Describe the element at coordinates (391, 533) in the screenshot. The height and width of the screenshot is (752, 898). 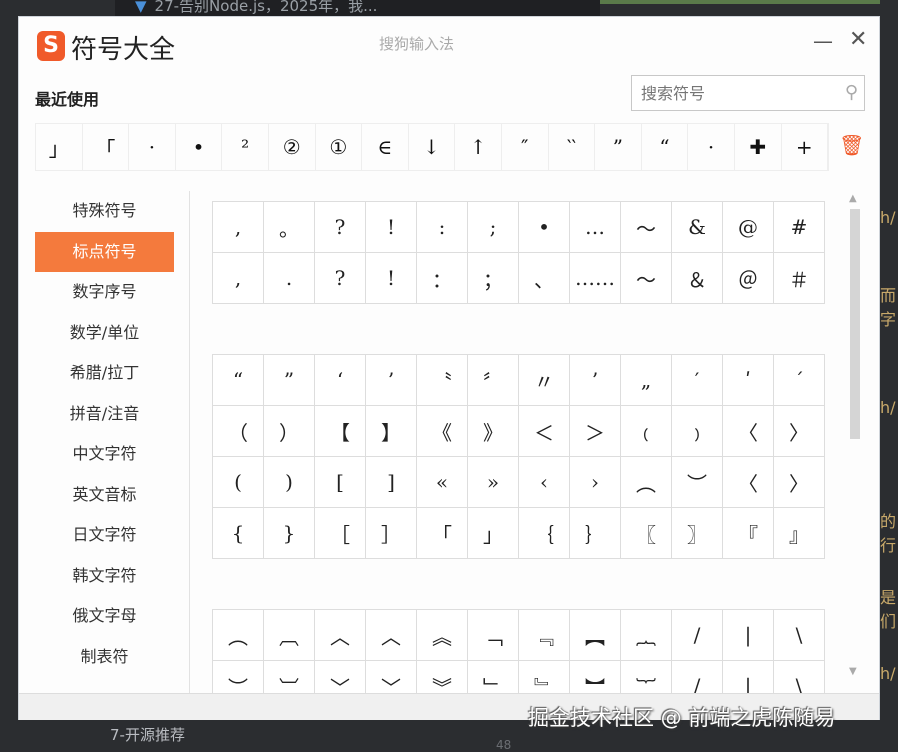
I see `symbol-cell: ］` at that location.